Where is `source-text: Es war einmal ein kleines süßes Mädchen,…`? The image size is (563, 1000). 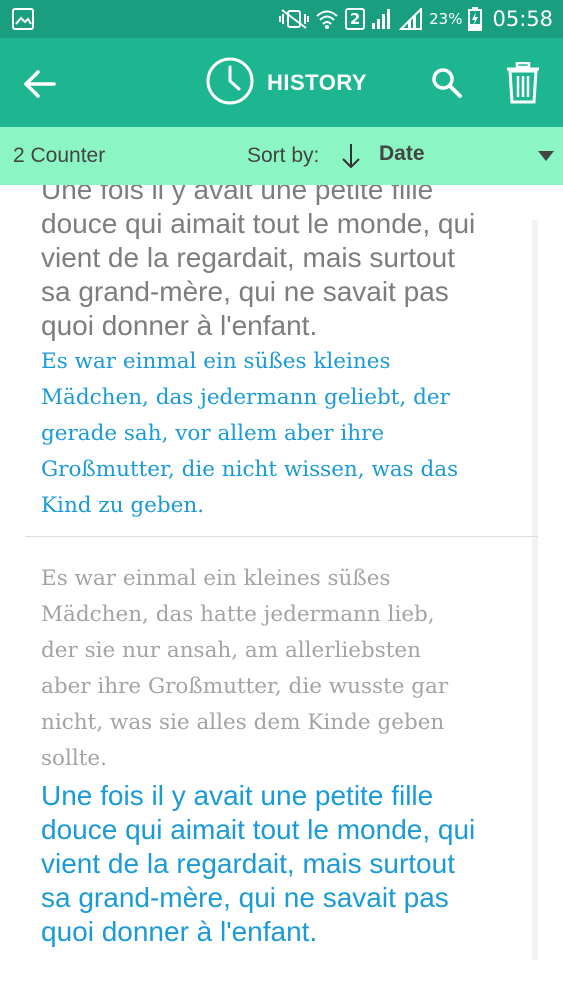 source-text: Es war einmal ein kleines süßes Mädchen,… is located at coordinates (245, 668).